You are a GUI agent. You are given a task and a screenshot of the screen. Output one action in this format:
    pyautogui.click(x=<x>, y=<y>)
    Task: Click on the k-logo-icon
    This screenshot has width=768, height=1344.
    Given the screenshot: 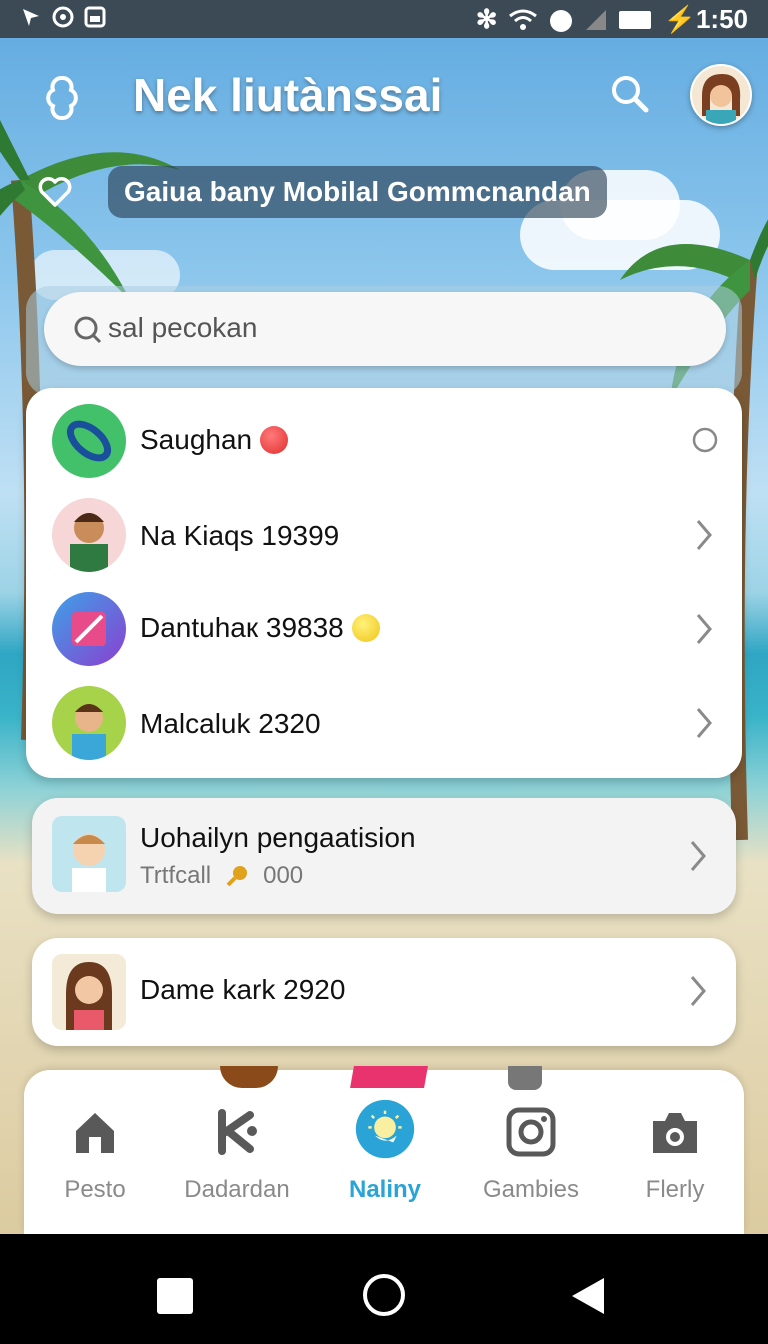 What is the action you would take?
    pyautogui.click(x=237, y=1132)
    